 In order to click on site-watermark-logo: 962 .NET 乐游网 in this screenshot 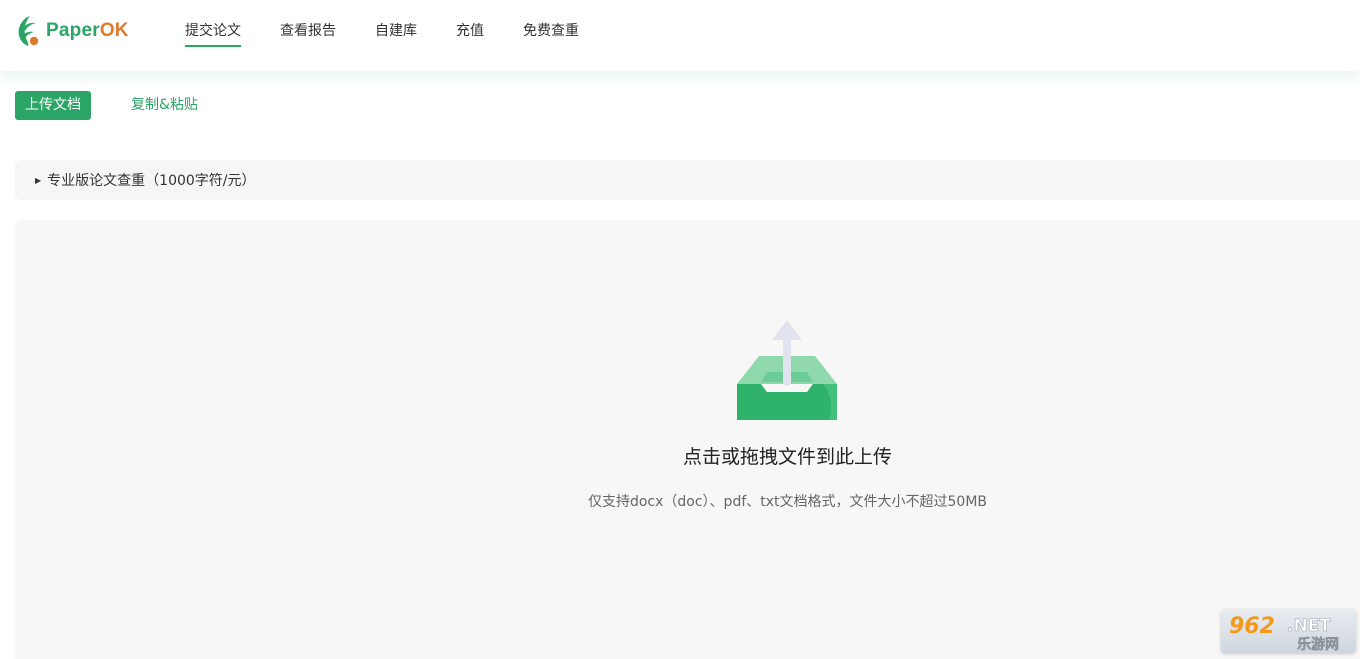, I will do `click(1288, 631)`.